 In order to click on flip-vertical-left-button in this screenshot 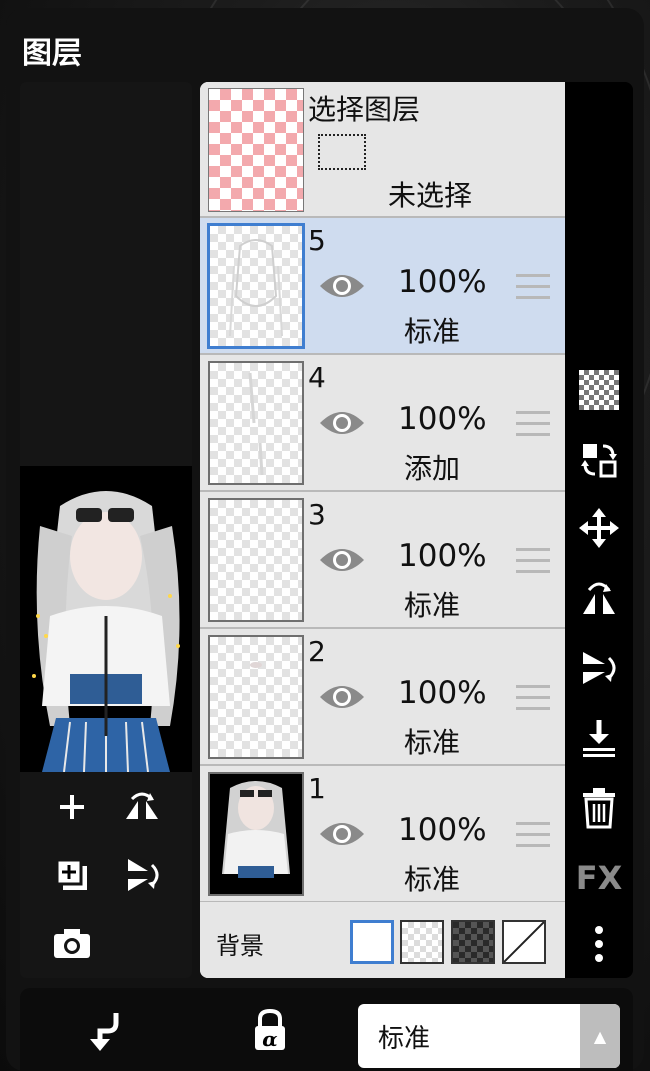, I will do `click(142, 875)`.